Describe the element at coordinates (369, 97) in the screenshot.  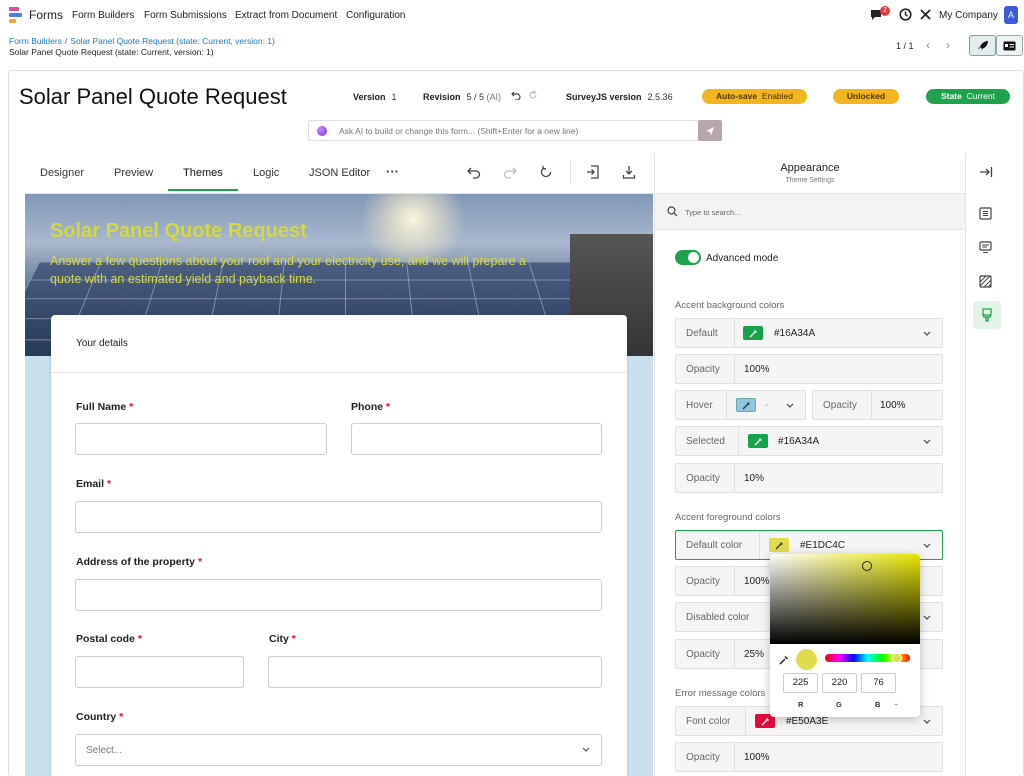
I see `version-label: Version` at that location.